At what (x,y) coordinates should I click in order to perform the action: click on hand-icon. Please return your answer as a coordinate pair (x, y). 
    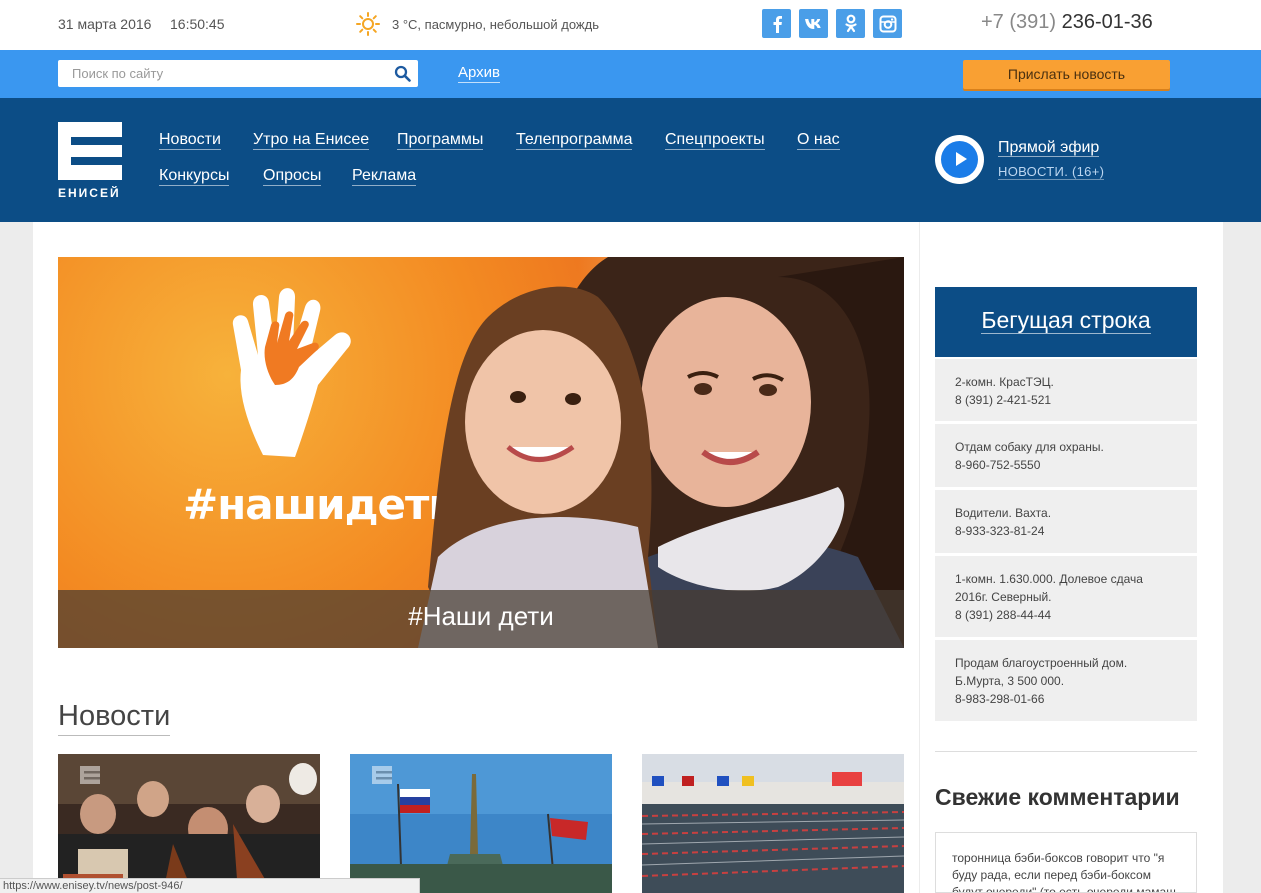
    Looking at the image, I should click on (291, 372).